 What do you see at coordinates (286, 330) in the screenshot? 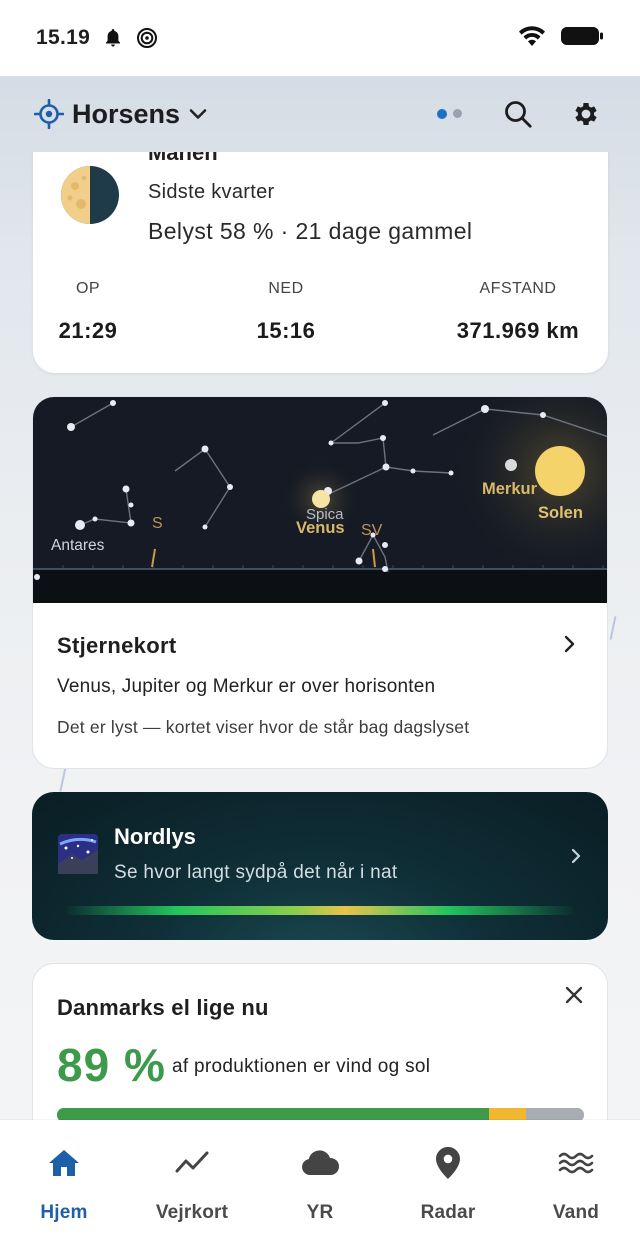
I see `moonset-value: 15:16` at bounding box center [286, 330].